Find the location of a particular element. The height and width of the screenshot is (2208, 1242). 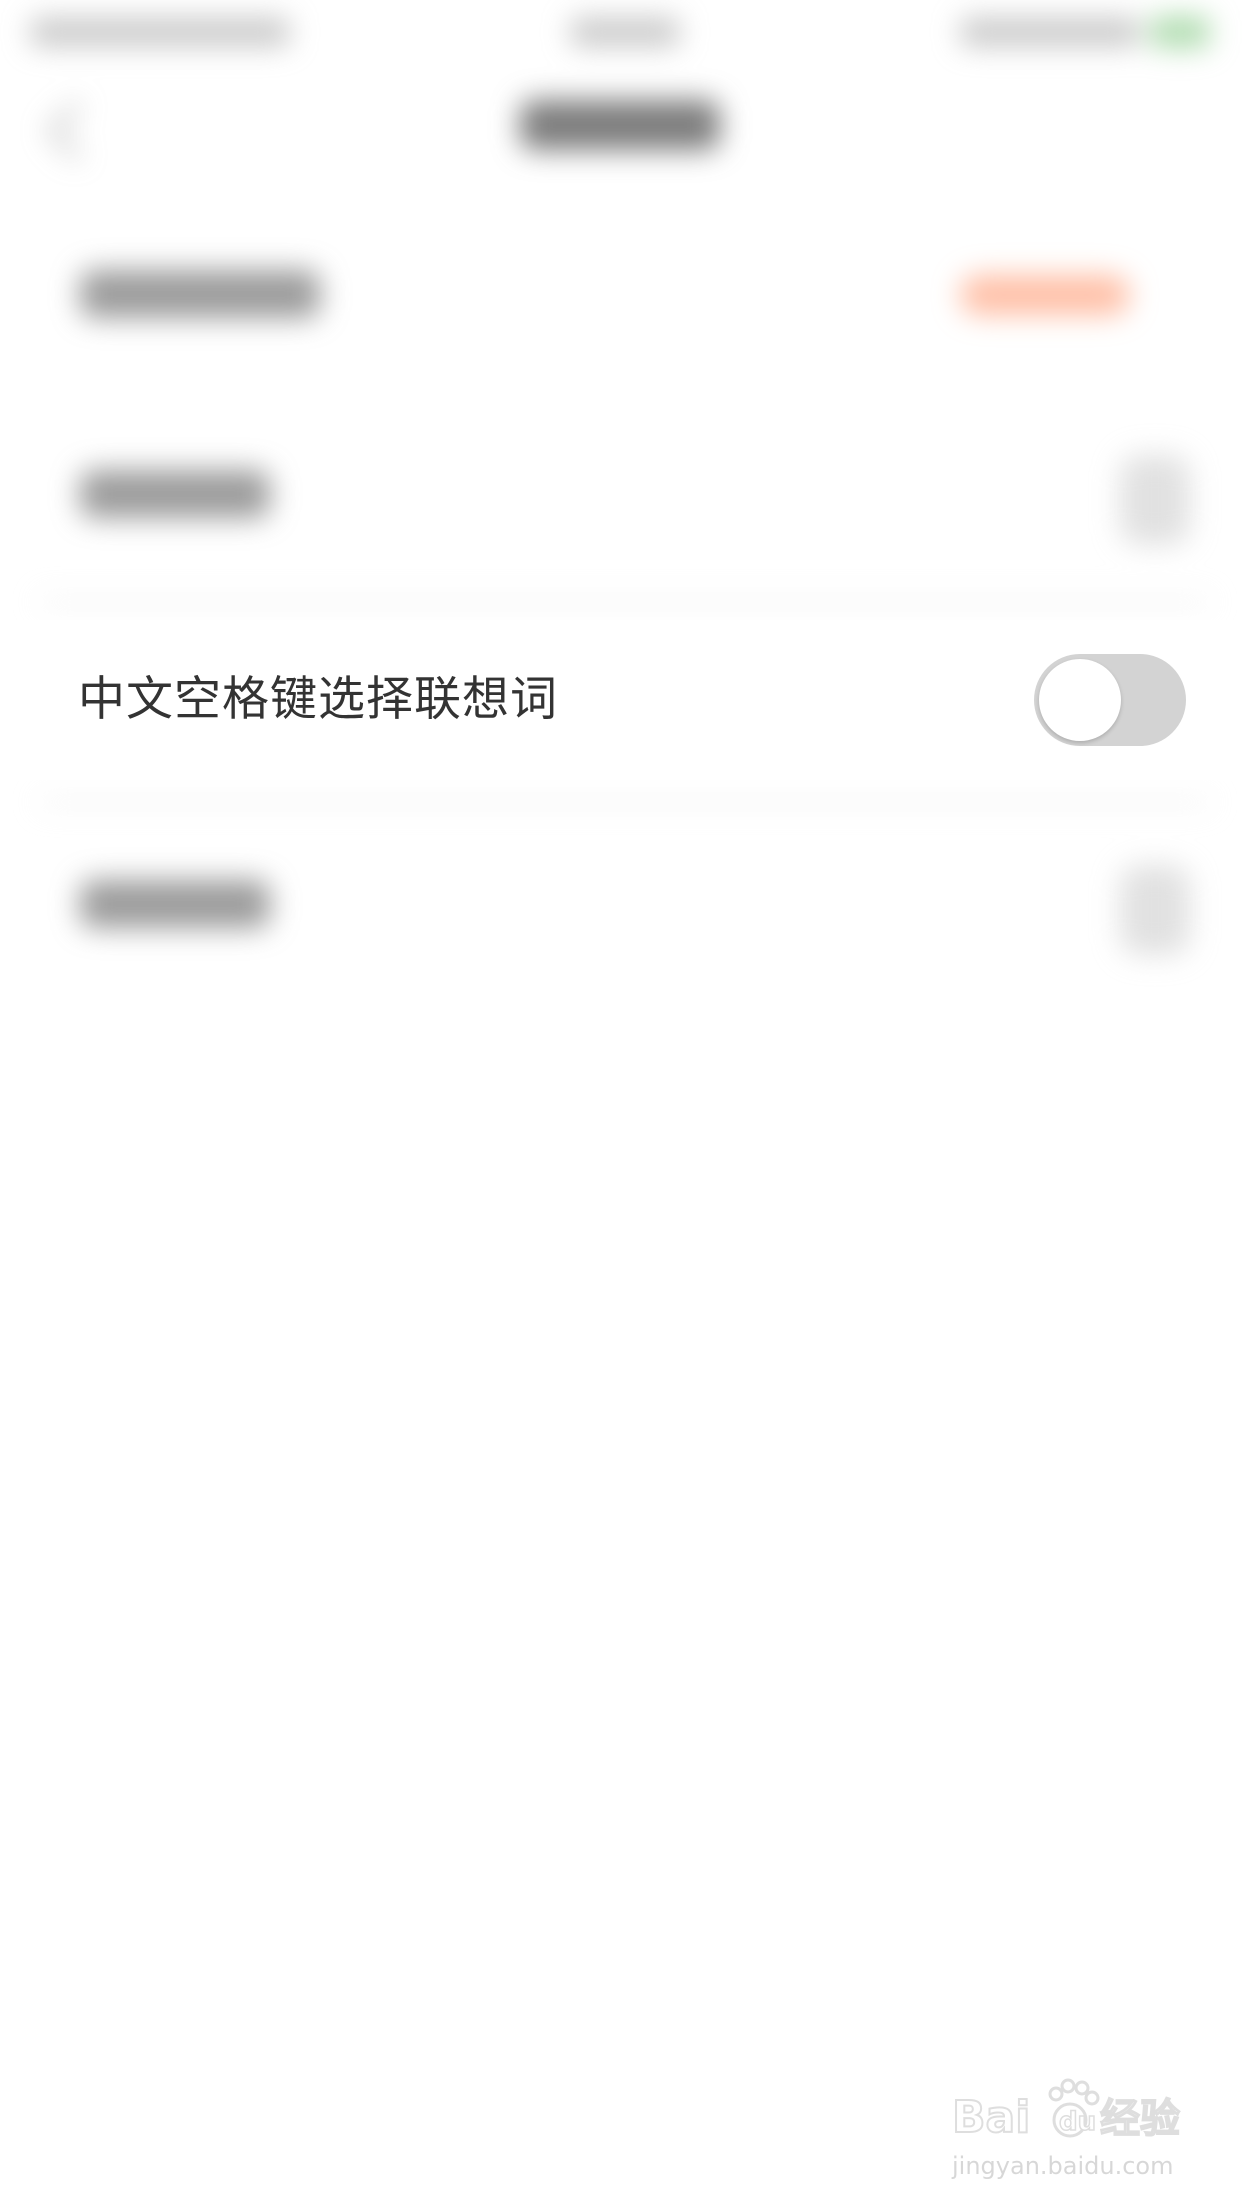

back-icon is located at coordinates (76, 131).